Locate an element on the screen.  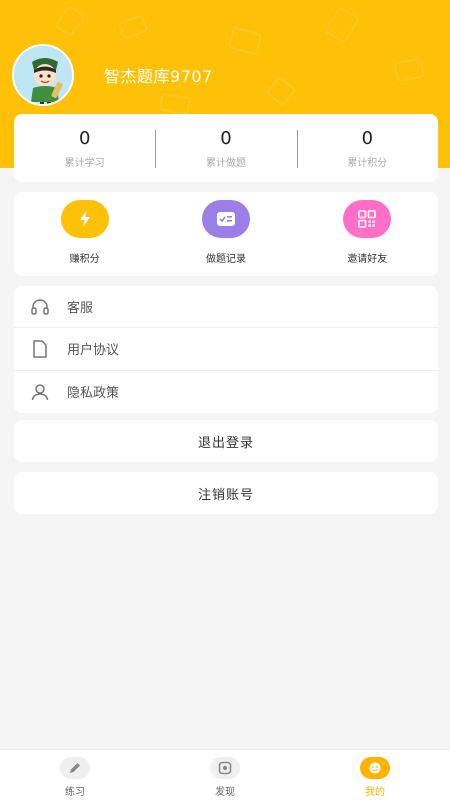
profile-header: 智杰题库9707 is located at coordinates (112, 75).